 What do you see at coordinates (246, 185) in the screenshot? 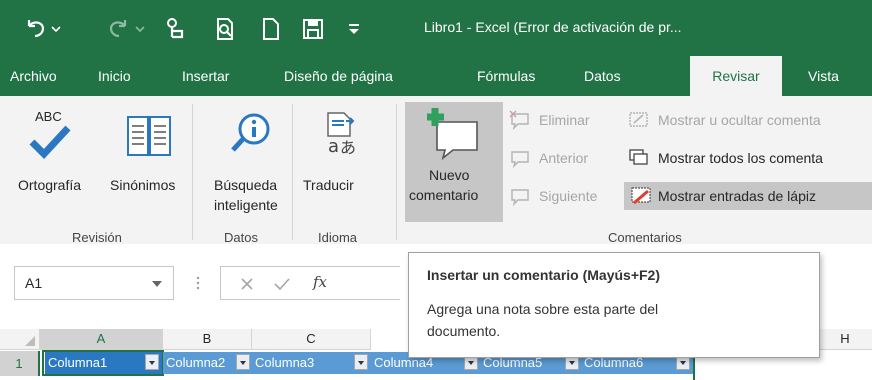
I see `smart-lookup-line1: Búsqueda` at bounding box center [246, 185].